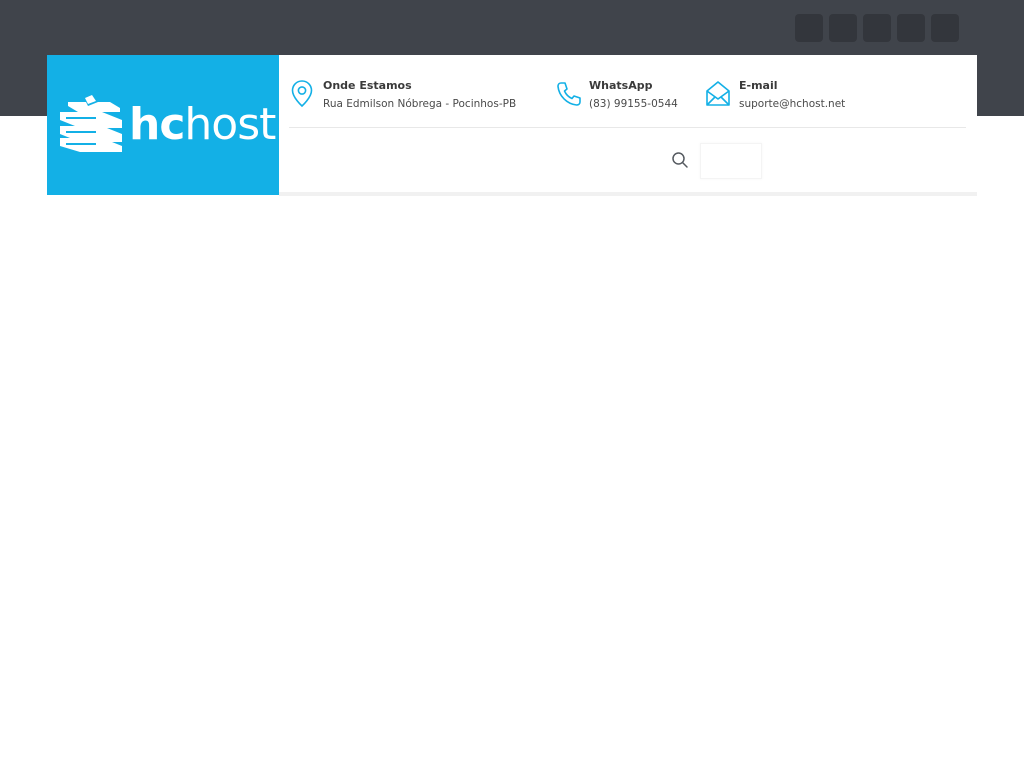 This screenshot has width=1024, height=768. I want to click on whatsapp-title: WhatsApp, so click(621, 85).